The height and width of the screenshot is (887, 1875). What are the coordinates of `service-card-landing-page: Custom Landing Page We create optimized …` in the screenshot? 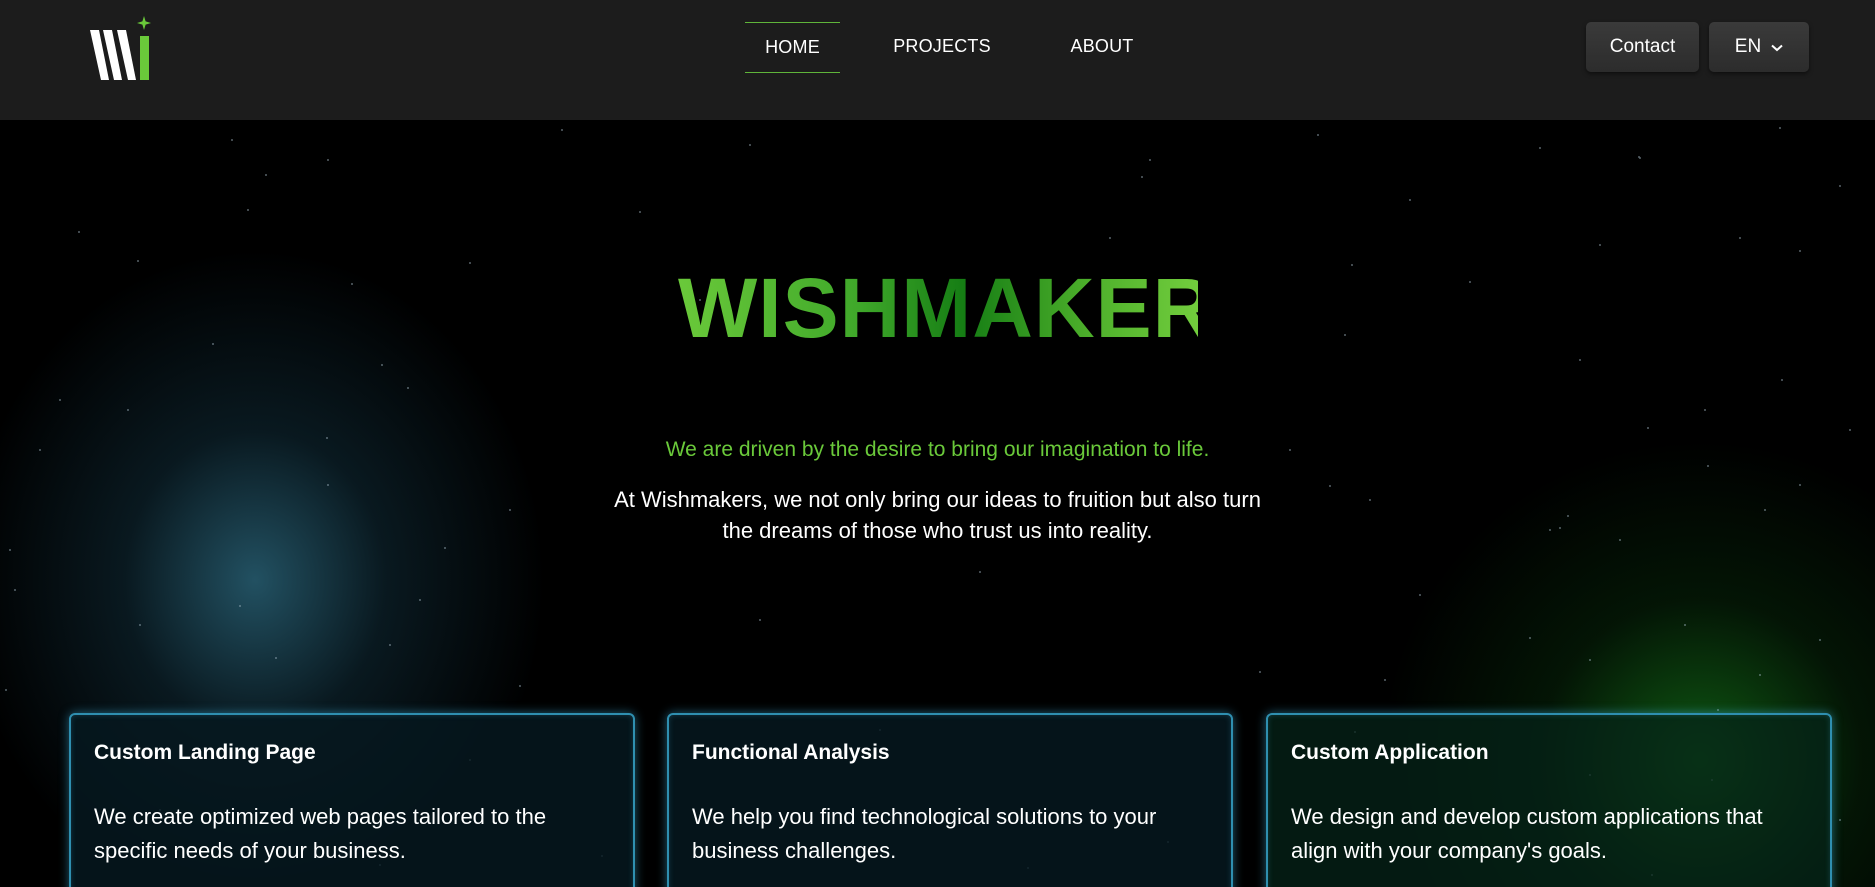 It's located at (352, 800).